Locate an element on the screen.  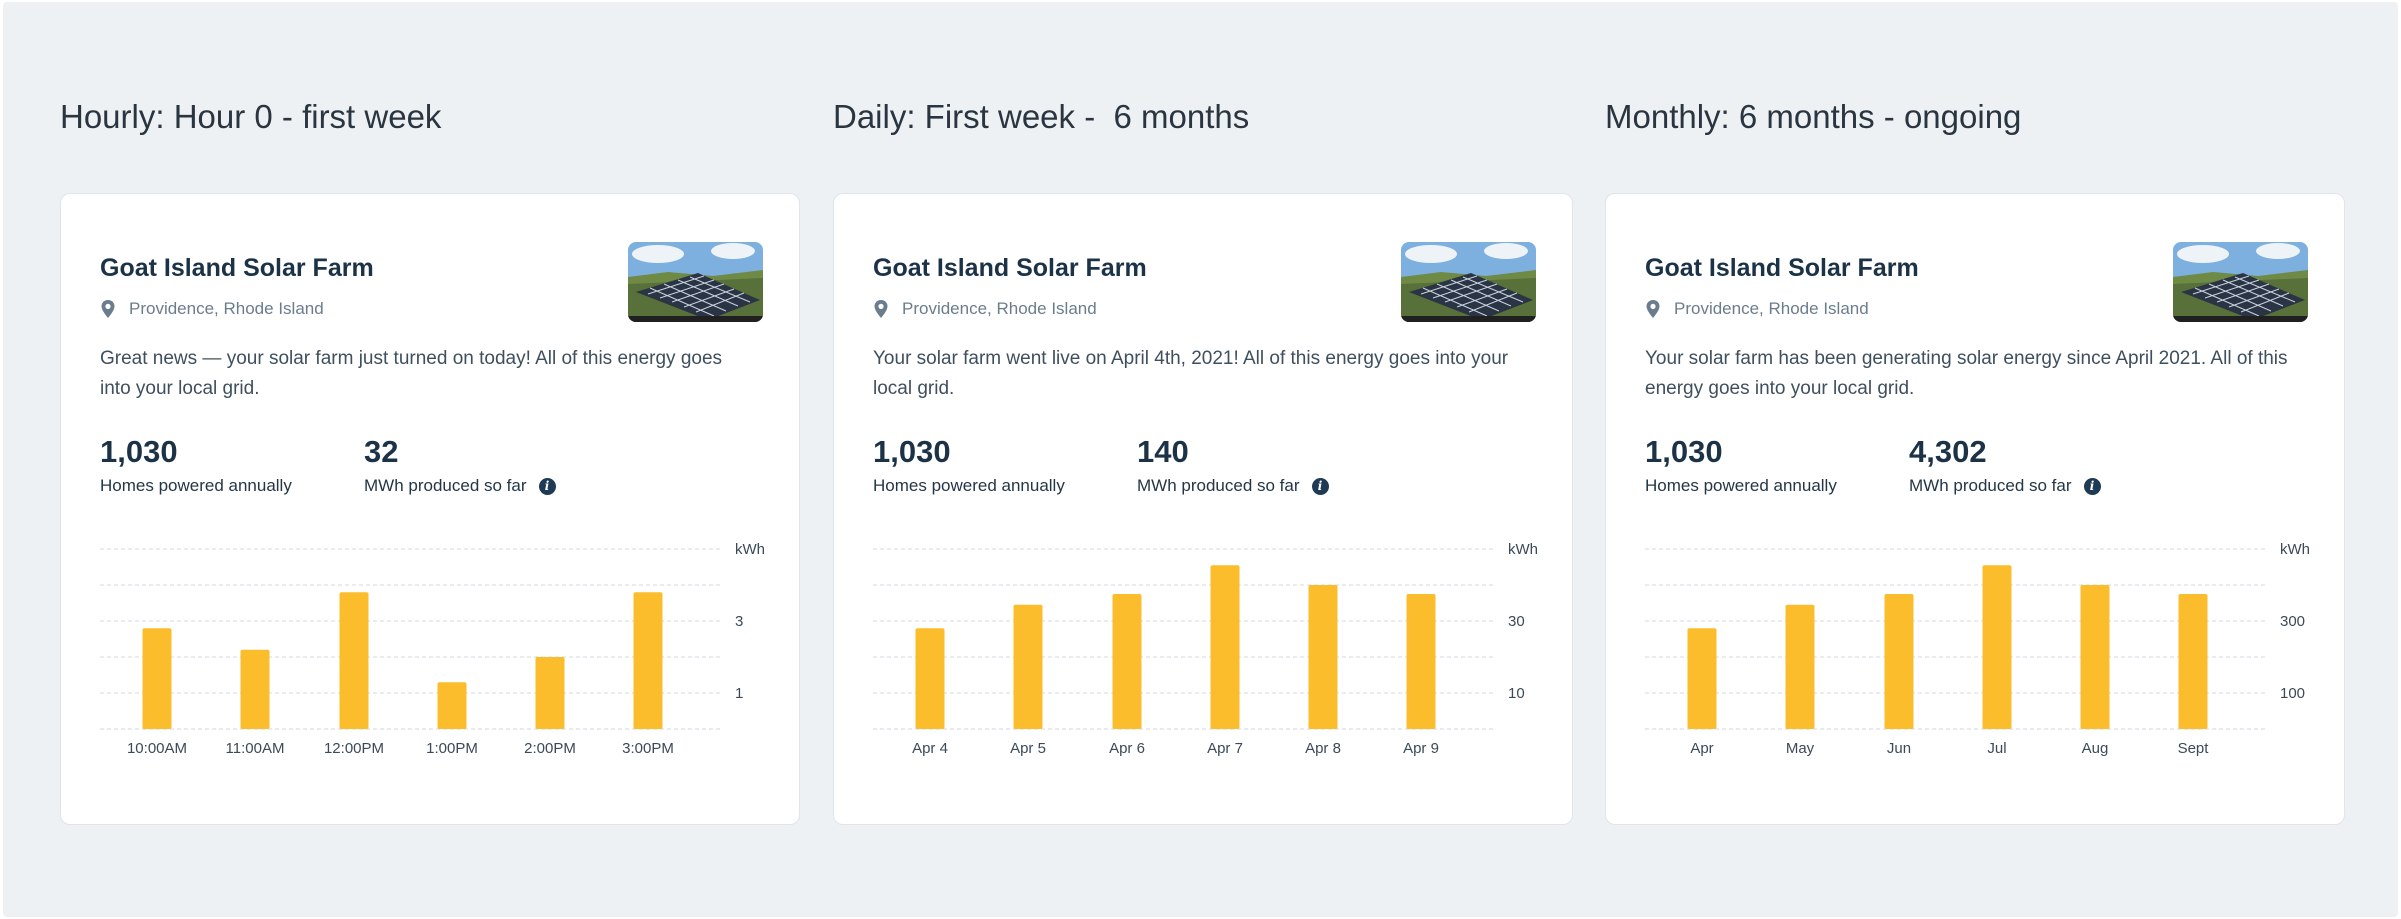
y-tick-label: 100 is located at coordinates (2292, 693).